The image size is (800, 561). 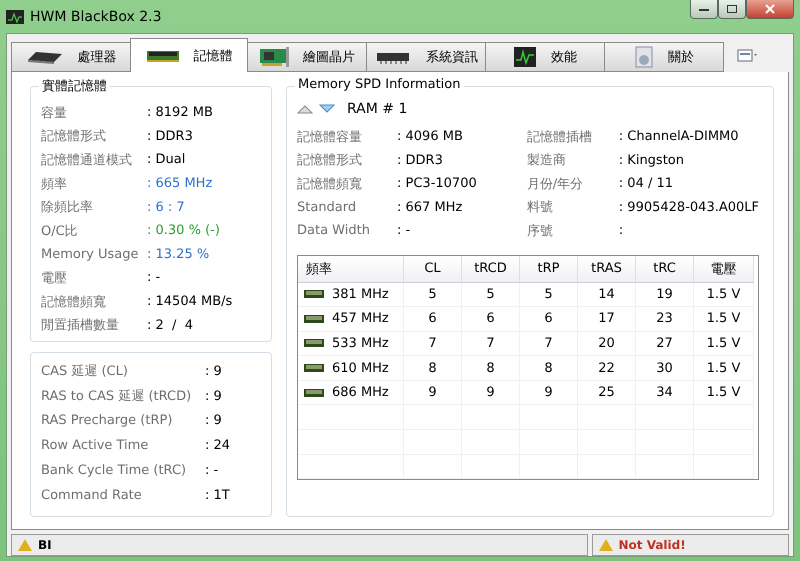 I want to click on column-header: tRP, so click(x=549, y=269).